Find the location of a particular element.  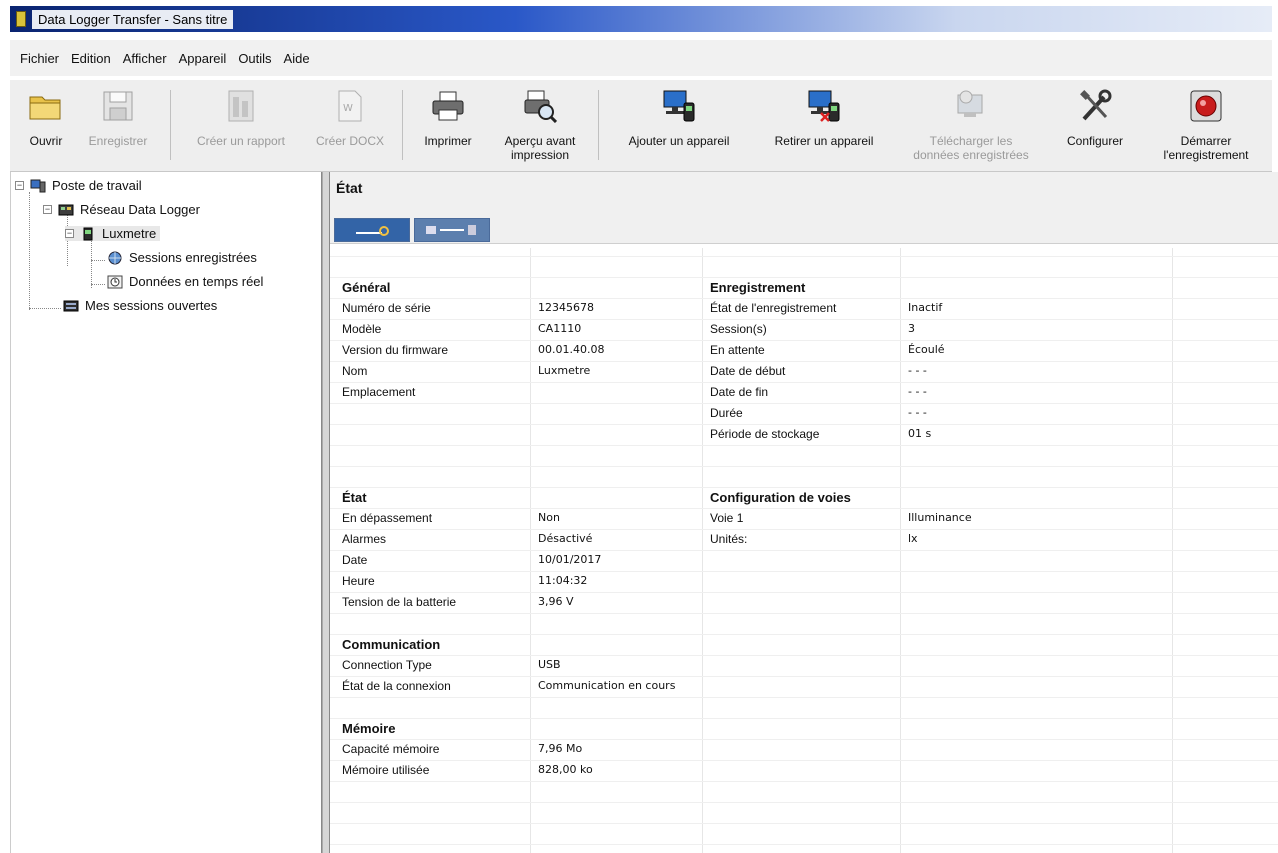

enregistrement-label: En attente is located at coordinates (737, 350).